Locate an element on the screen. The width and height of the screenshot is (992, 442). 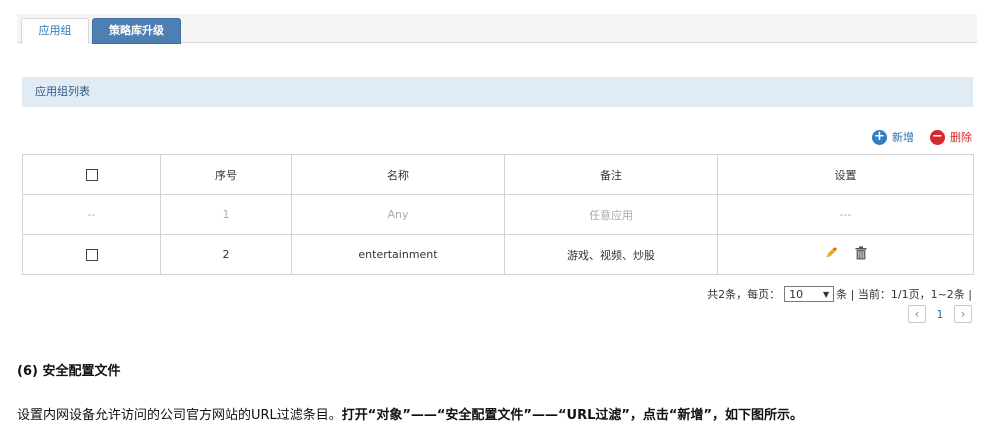
dropdown-arrow-icon: ▼ is located at coordinates (826, 294).